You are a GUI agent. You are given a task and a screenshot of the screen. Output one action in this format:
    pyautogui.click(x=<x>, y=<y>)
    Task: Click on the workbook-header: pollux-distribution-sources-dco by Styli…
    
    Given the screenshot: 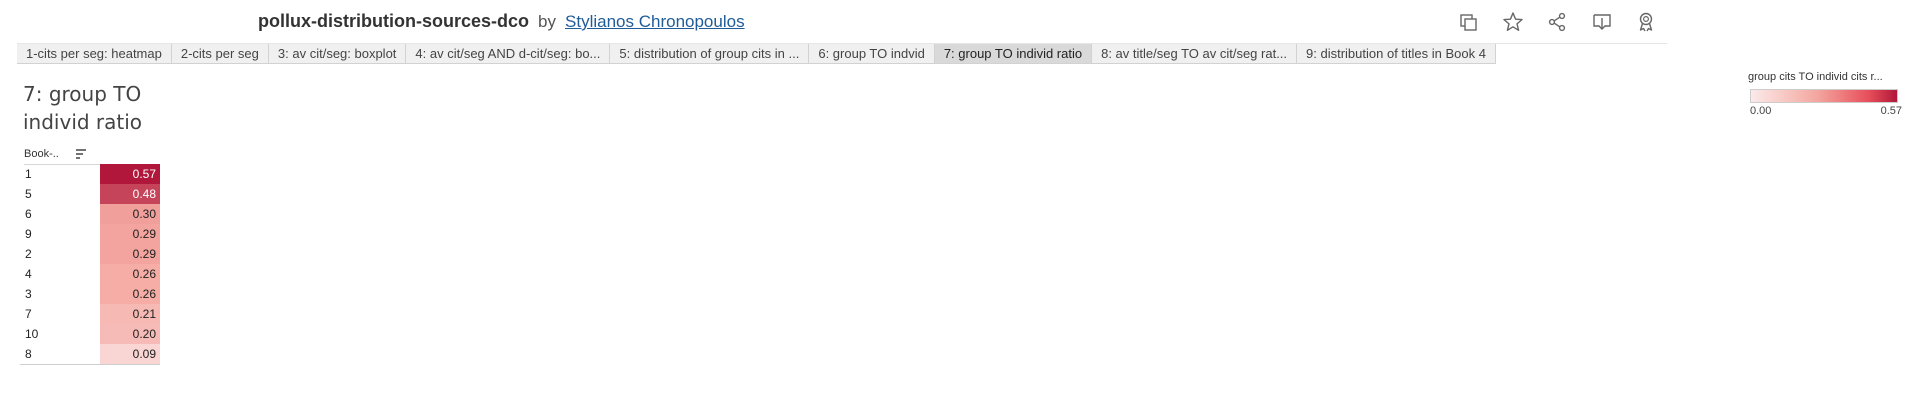 What is the action you would take?
    pyautogui.click(x=958, y=22)
    